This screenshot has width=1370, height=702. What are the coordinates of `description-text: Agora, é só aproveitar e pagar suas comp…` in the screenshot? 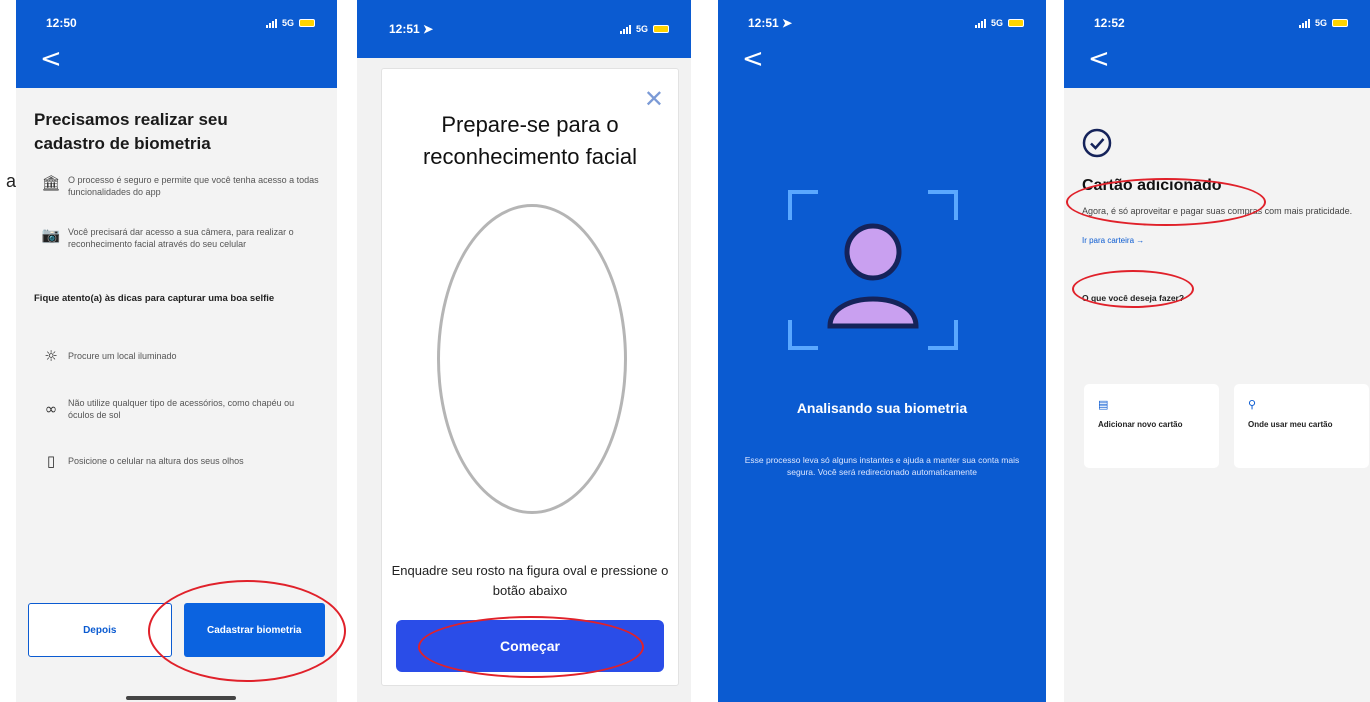 It's located at (1217, 211).